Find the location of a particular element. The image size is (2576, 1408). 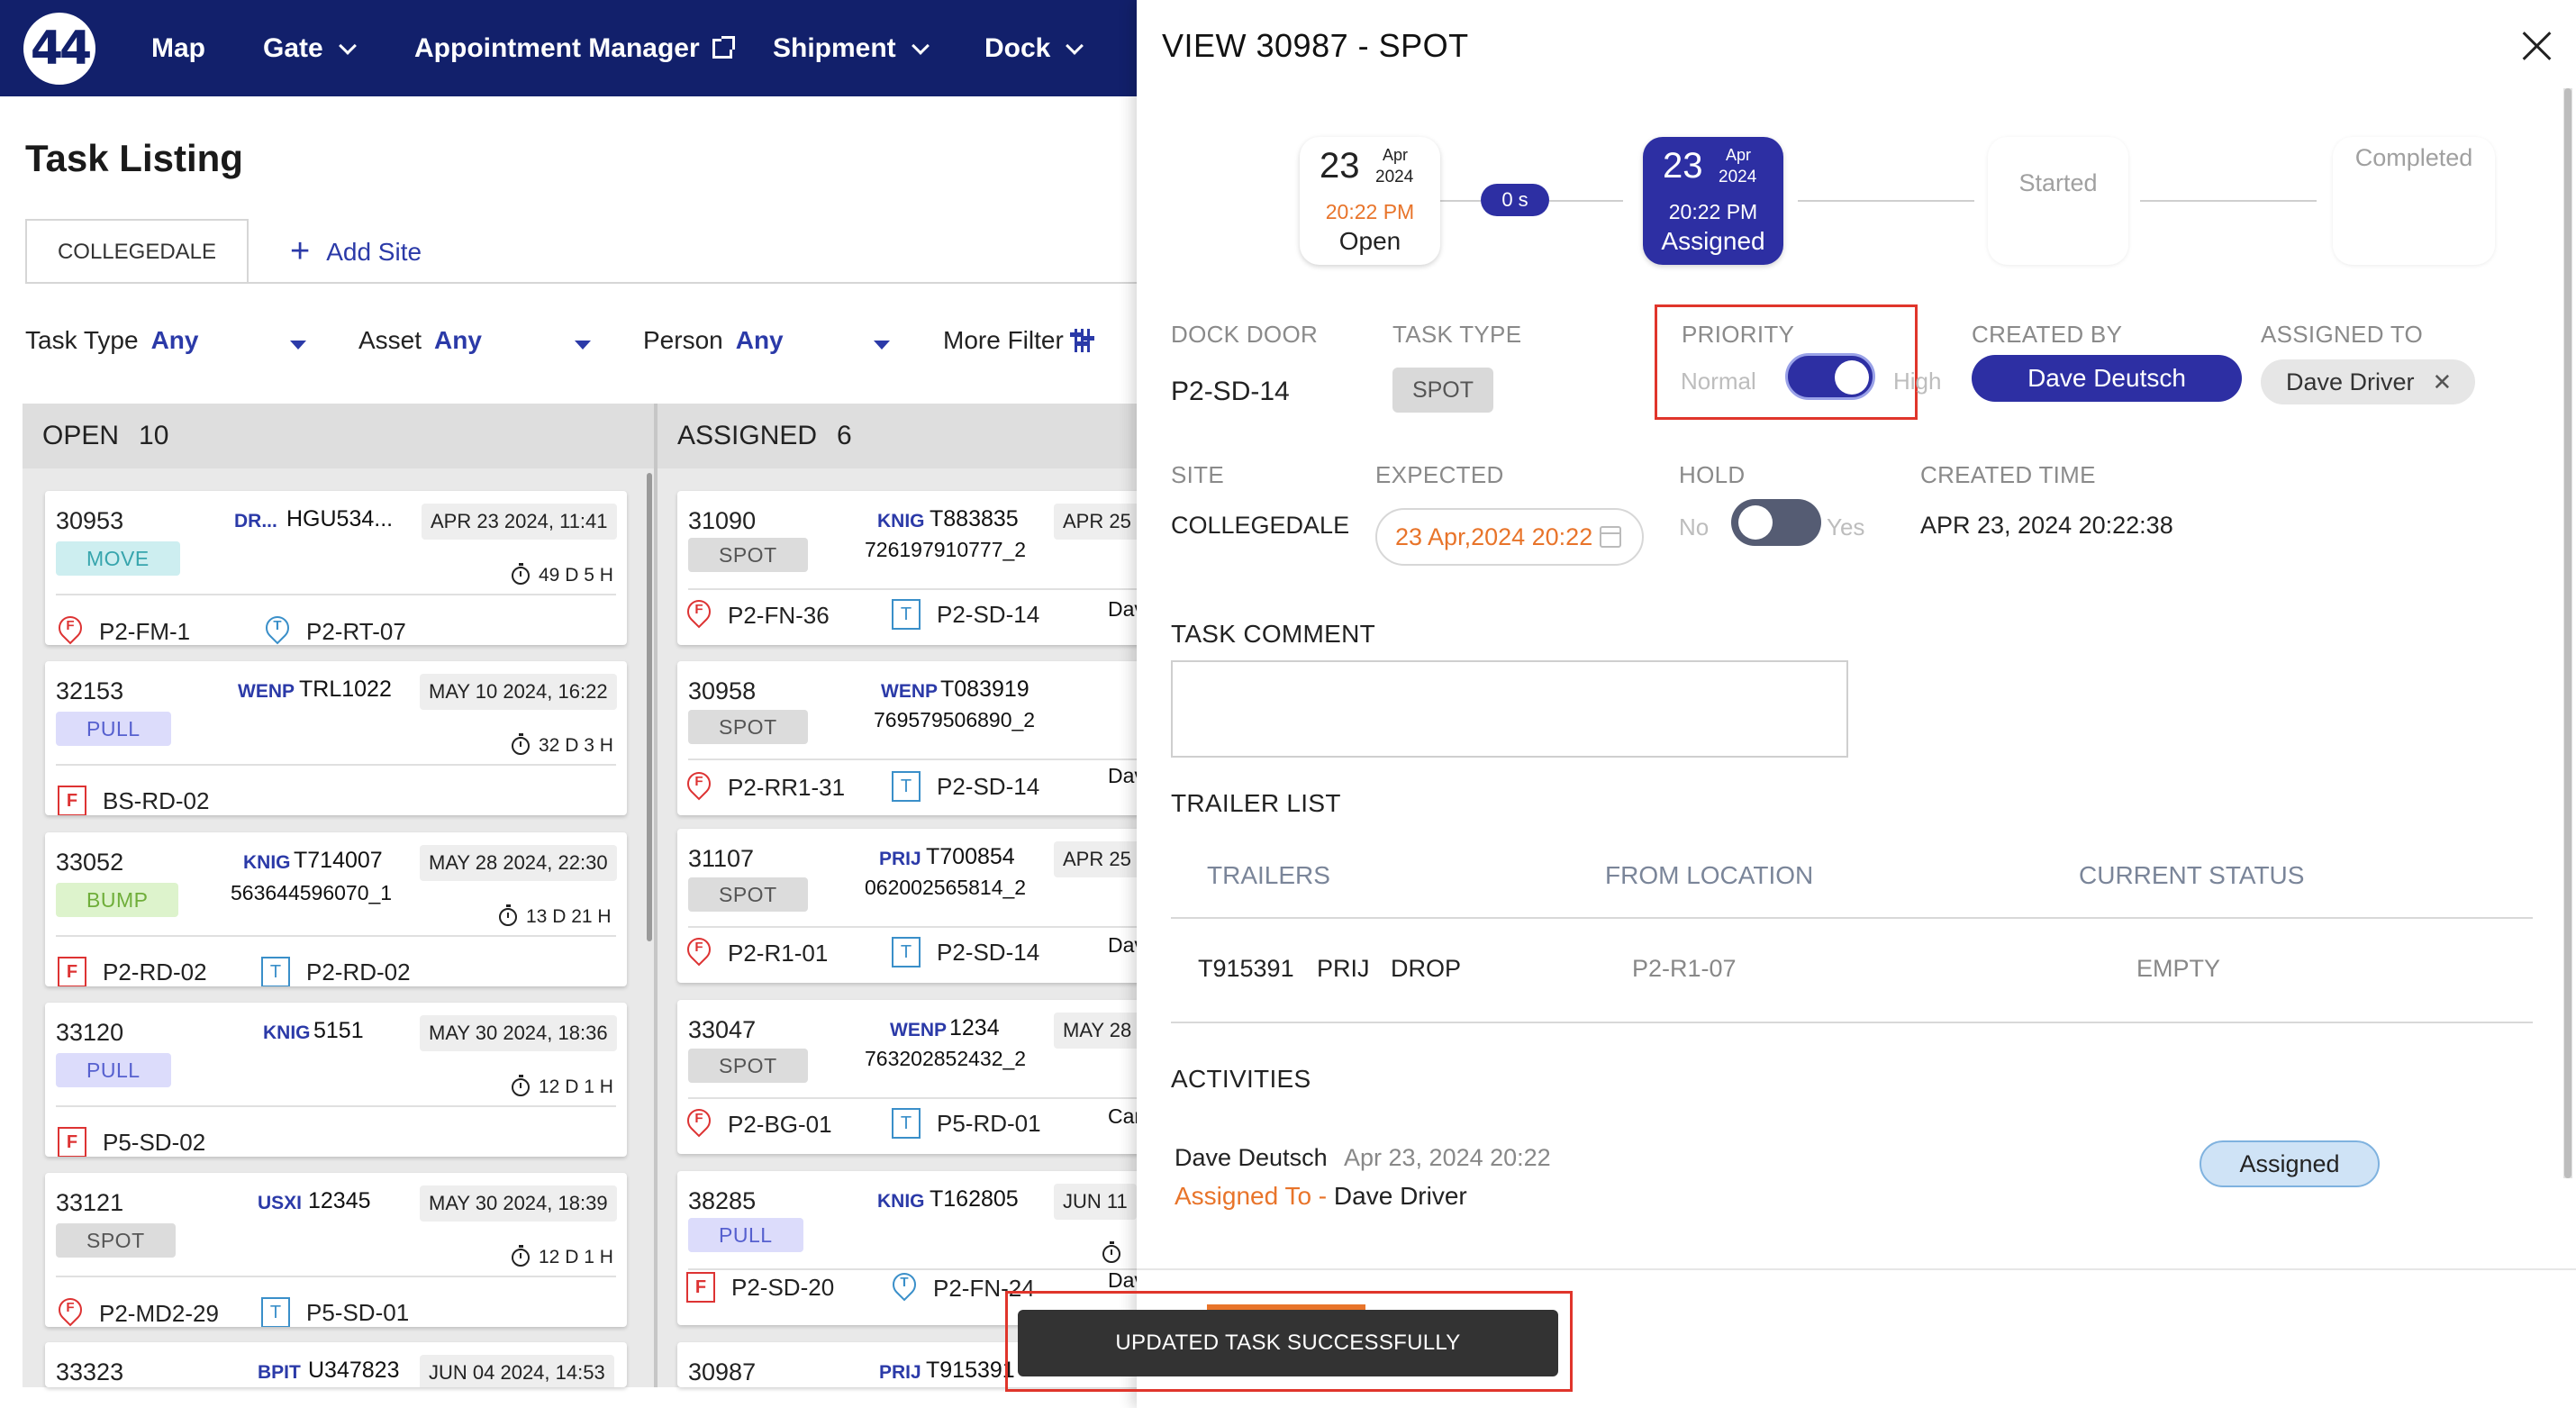

column-assigned-header: ASSIGNED 6 is located at coordinates (897, 436).